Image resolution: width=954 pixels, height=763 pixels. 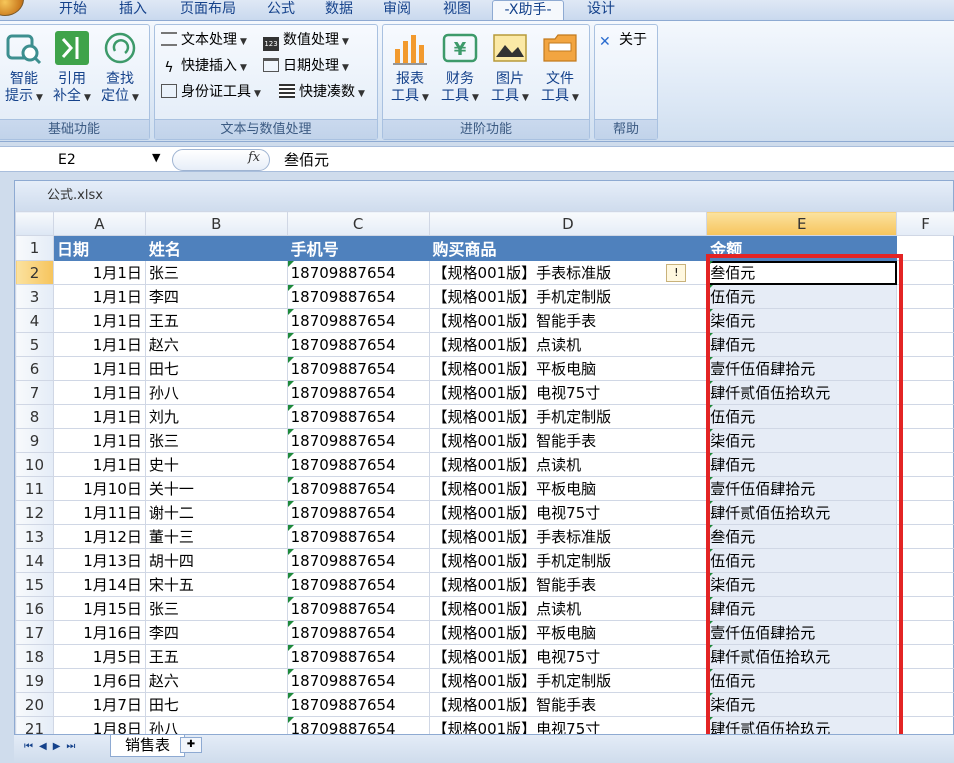 I want to click on error-check-icon: !, so click(x=676, y=273).